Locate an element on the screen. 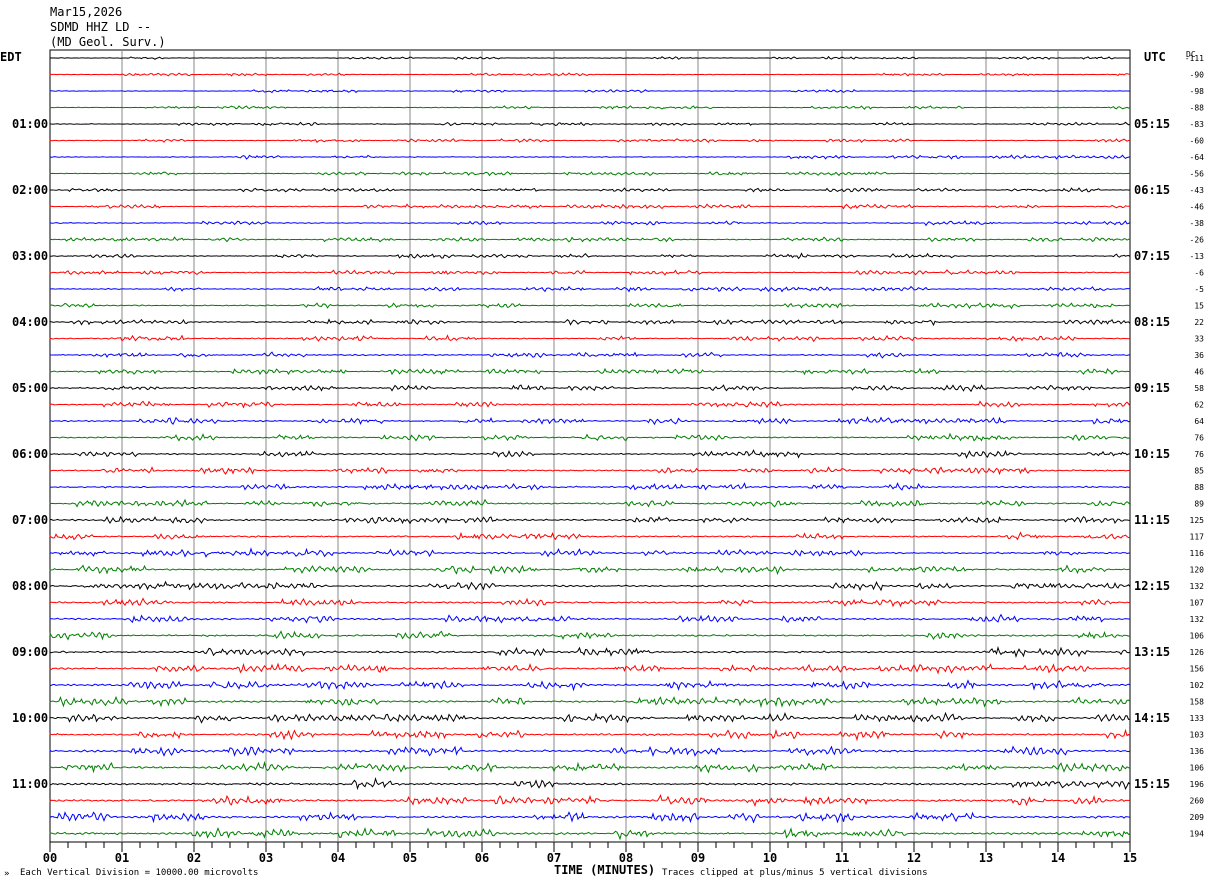  logo-mark: » is located at coordinates (6, 874).